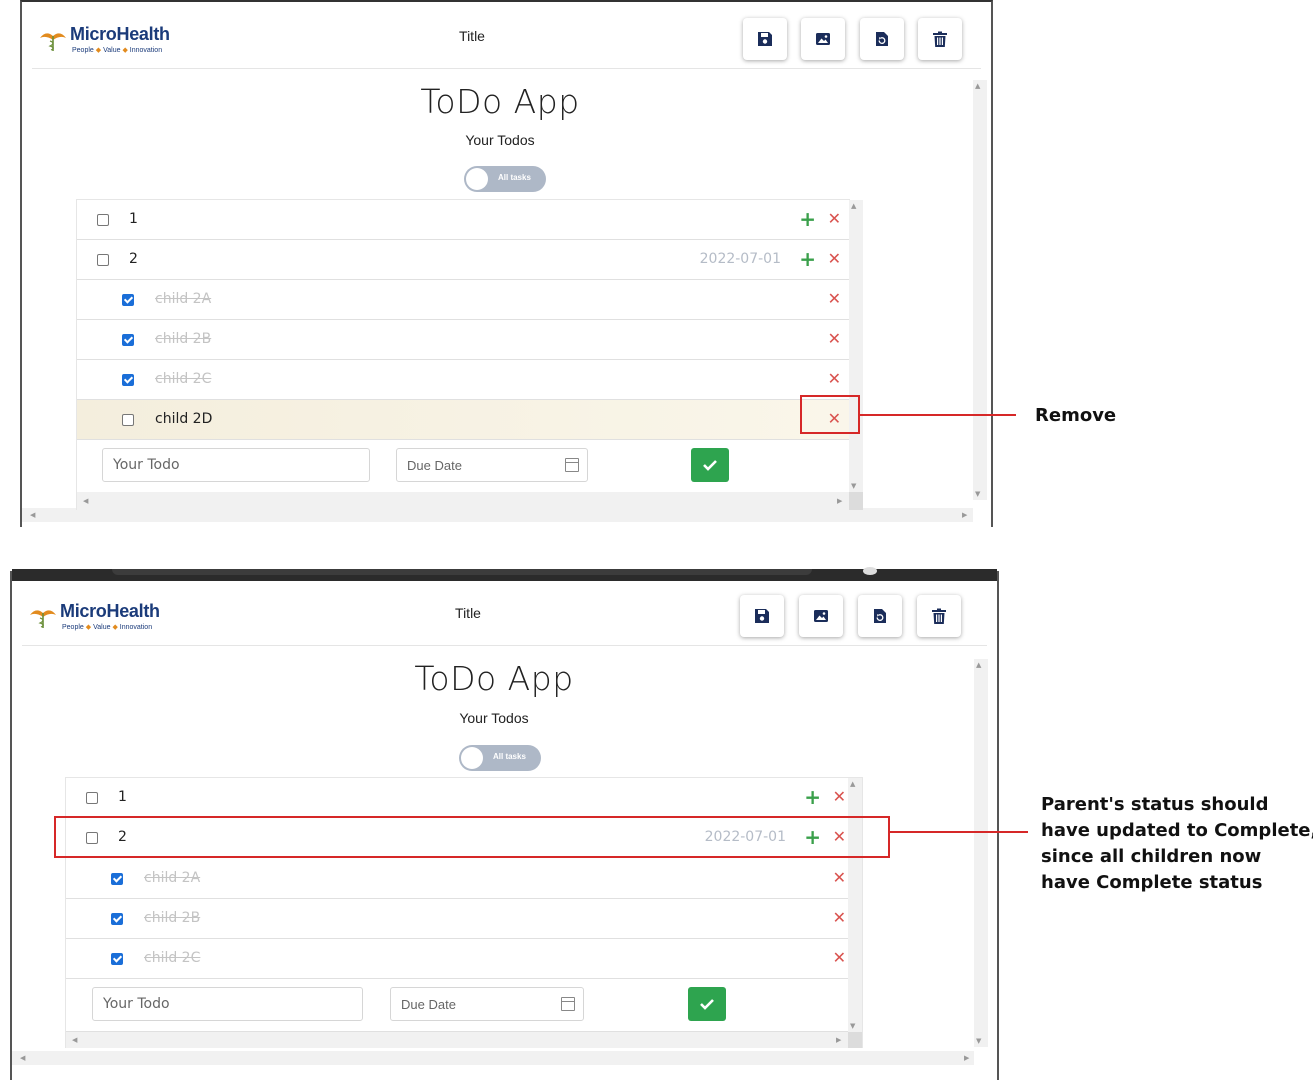 The height and width of the screenshot is (1080, 1313). Describe the element at coordinates (830, 414) in the screenshot. I see `remove-highlight-box` at that location.